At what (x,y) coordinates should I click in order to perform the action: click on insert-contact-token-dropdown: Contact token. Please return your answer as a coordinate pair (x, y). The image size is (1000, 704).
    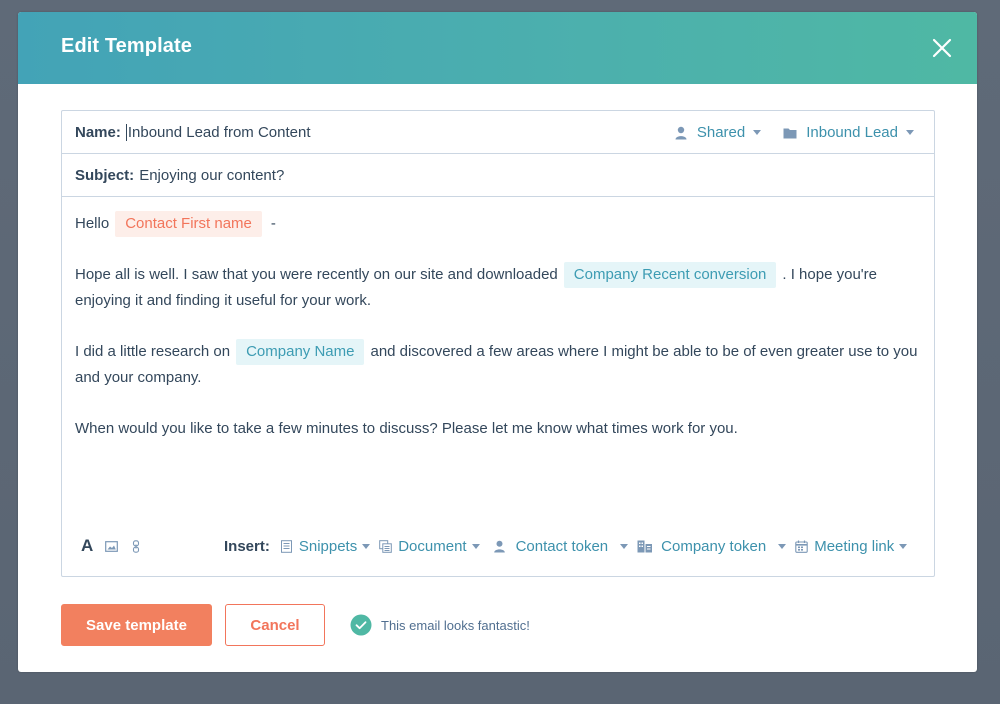
    Looking at the image, I should click on (561, 546).